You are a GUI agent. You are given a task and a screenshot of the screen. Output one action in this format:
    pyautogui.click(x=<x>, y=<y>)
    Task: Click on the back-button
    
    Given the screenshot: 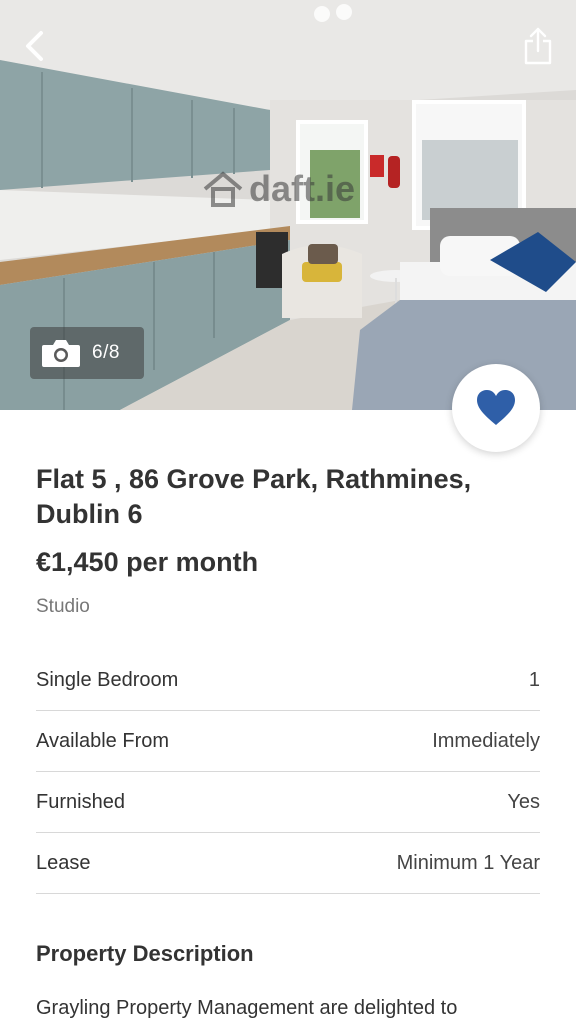 What is the action you would take?
    pyautogui.click(x=34, y=46)
    